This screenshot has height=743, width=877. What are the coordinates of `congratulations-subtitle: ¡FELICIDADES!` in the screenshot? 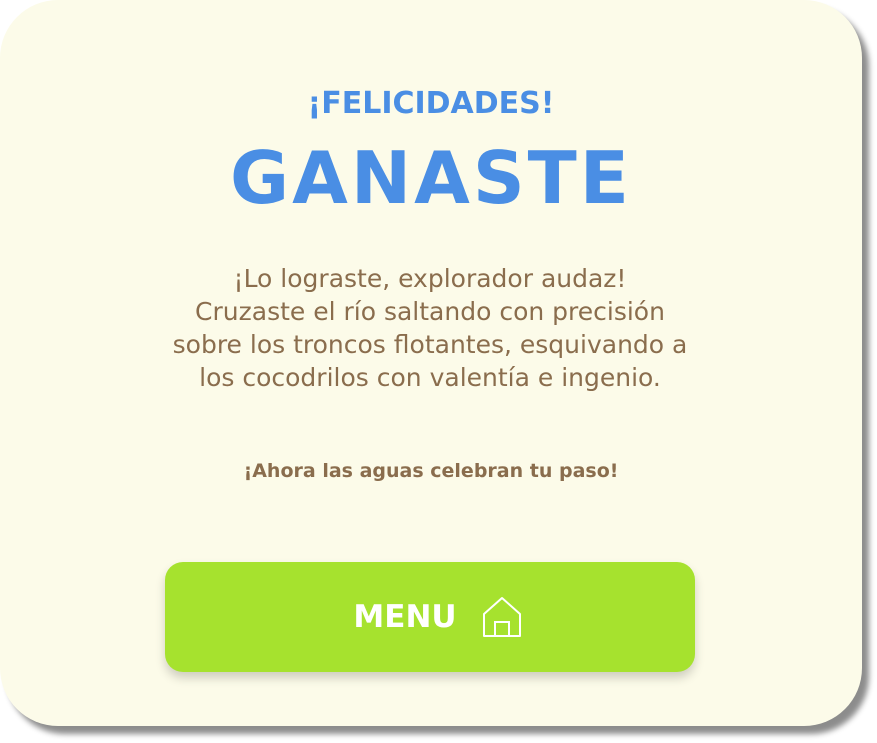 It's located at (431, 103).